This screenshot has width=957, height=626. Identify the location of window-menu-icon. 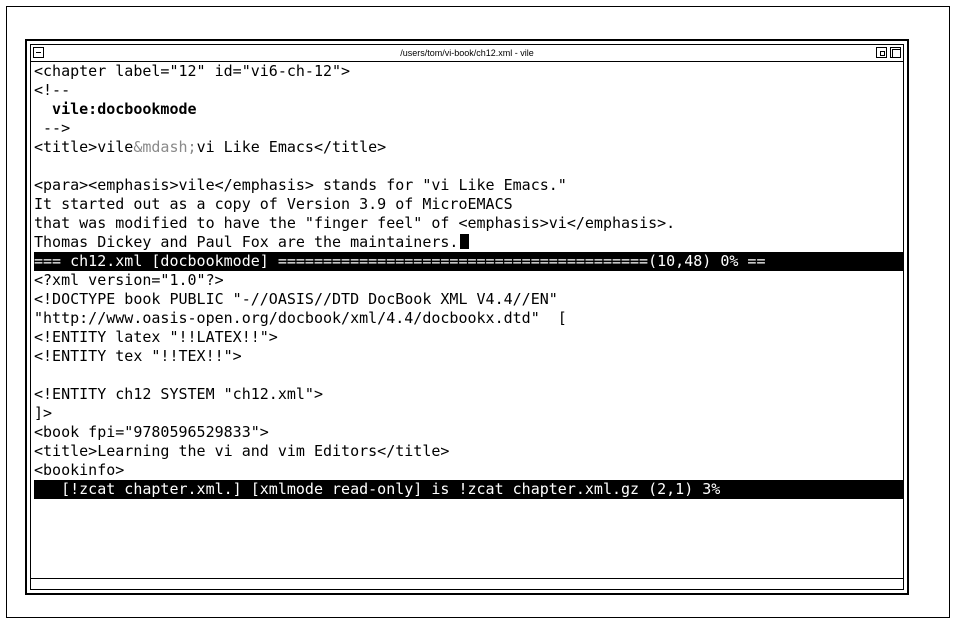
(38, 52).